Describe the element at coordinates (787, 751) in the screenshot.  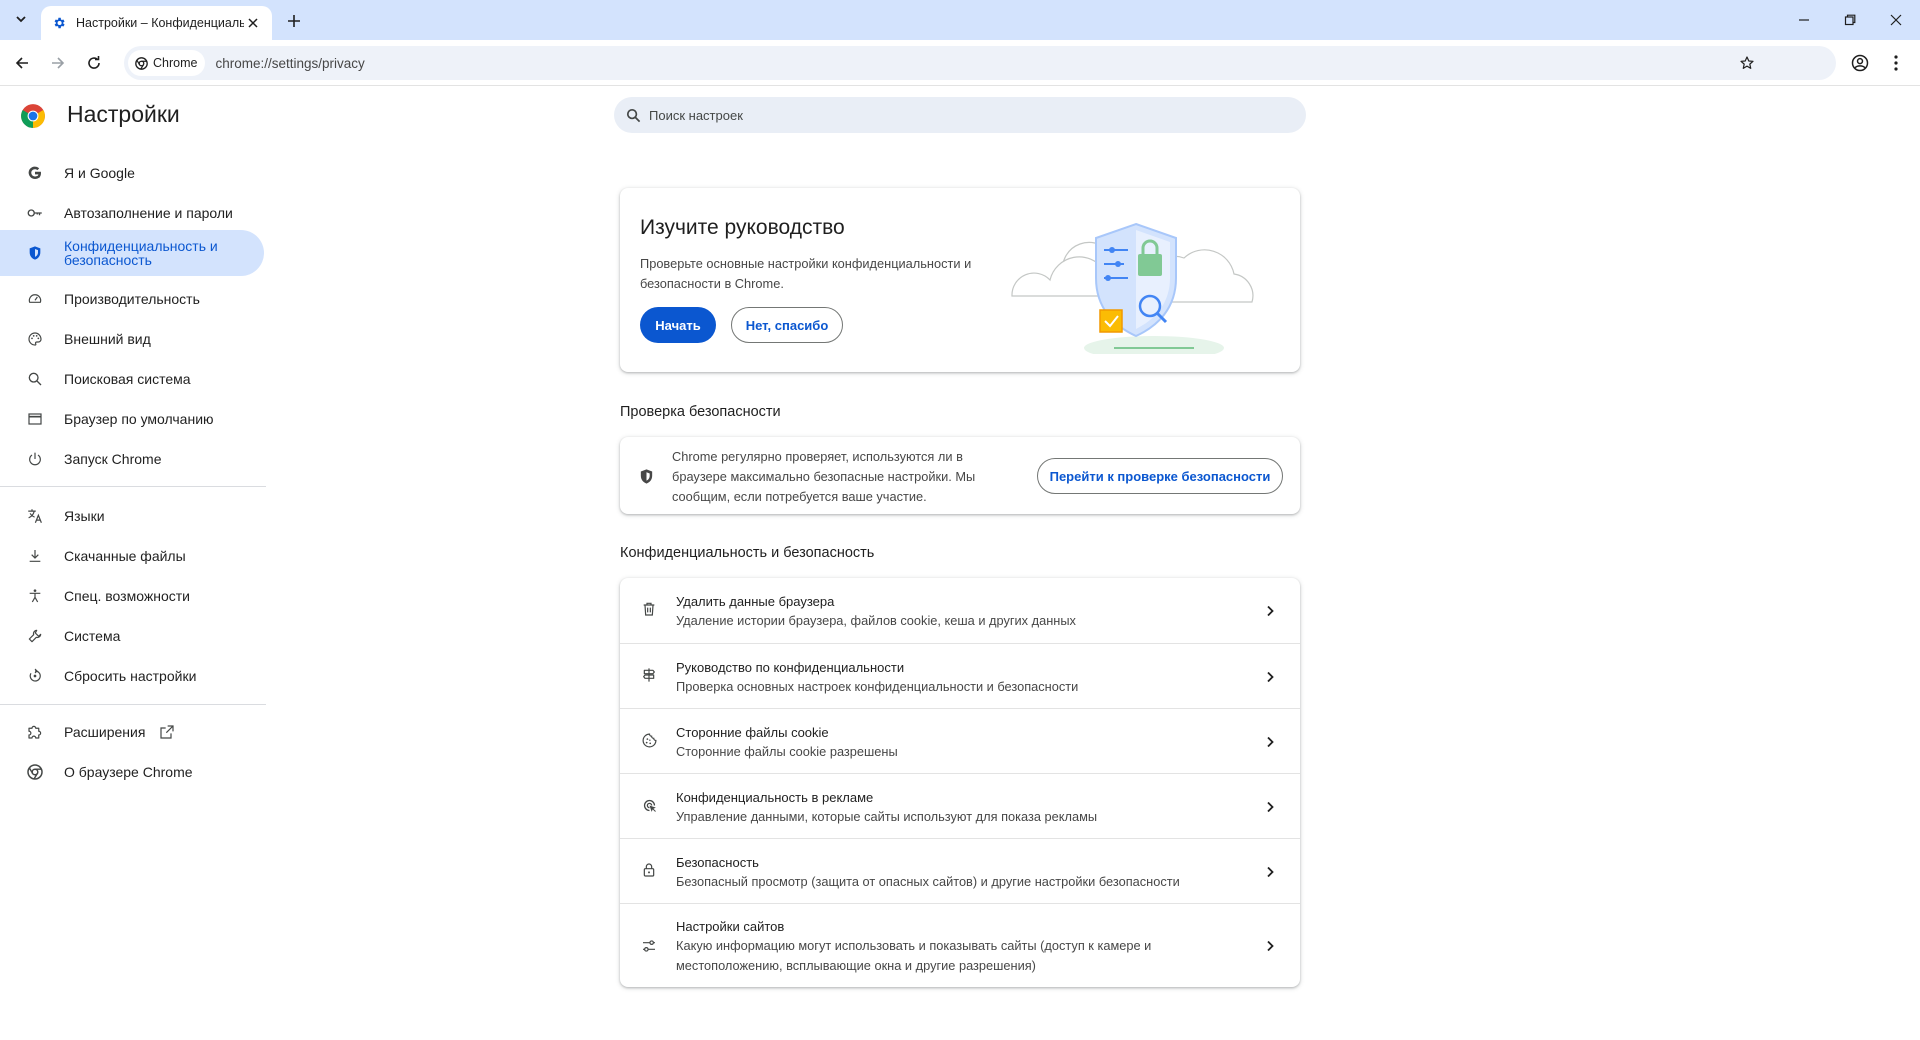
I see `row-subtitle: Сторонние файлы cookie разрешены` at that location.